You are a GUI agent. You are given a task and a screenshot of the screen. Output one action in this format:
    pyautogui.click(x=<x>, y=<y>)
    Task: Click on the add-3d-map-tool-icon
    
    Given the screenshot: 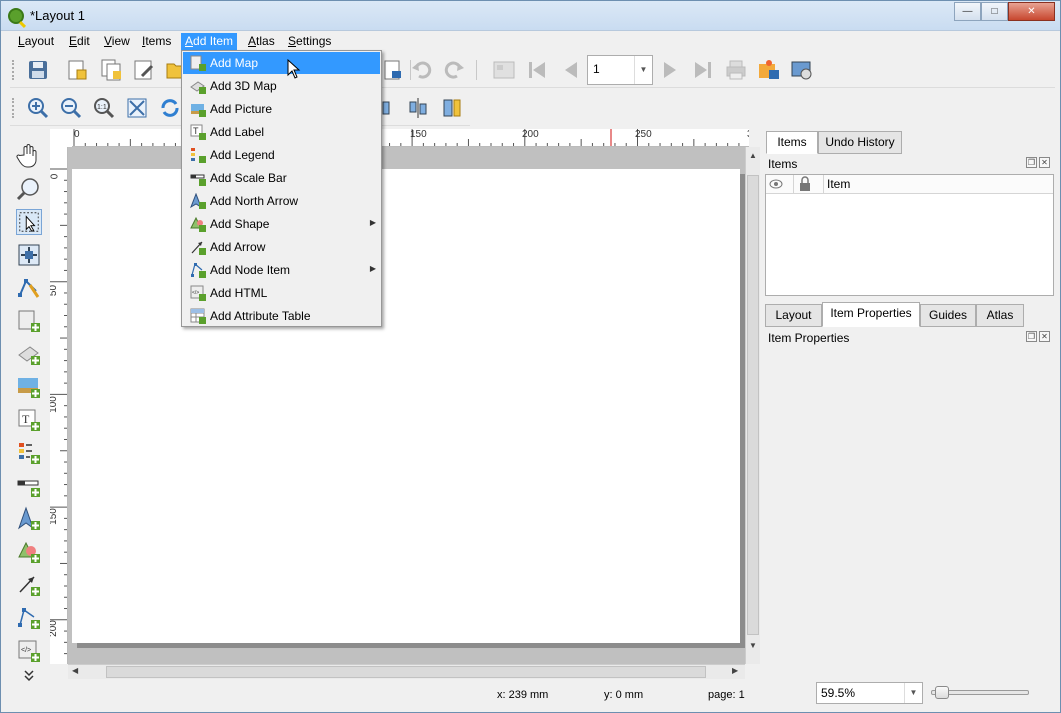 What is the action you would take?
    pyautogui.click(x=29, y=354)
    